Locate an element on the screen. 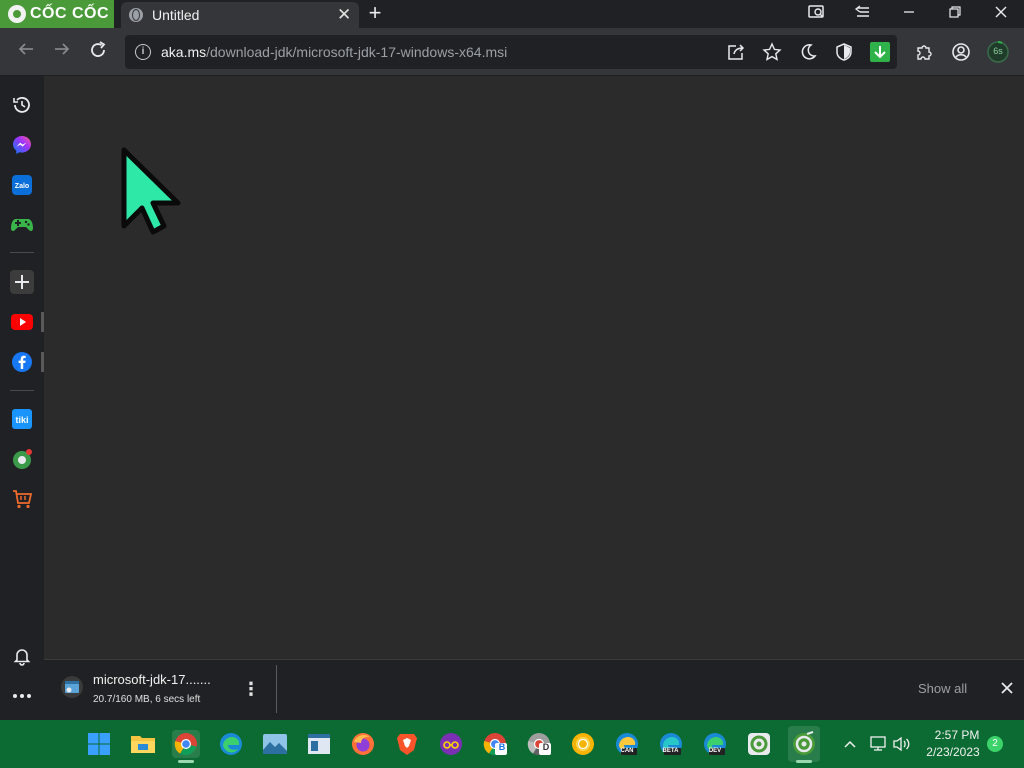  coccoc-logo-icon is located at coordinates (17, 14).